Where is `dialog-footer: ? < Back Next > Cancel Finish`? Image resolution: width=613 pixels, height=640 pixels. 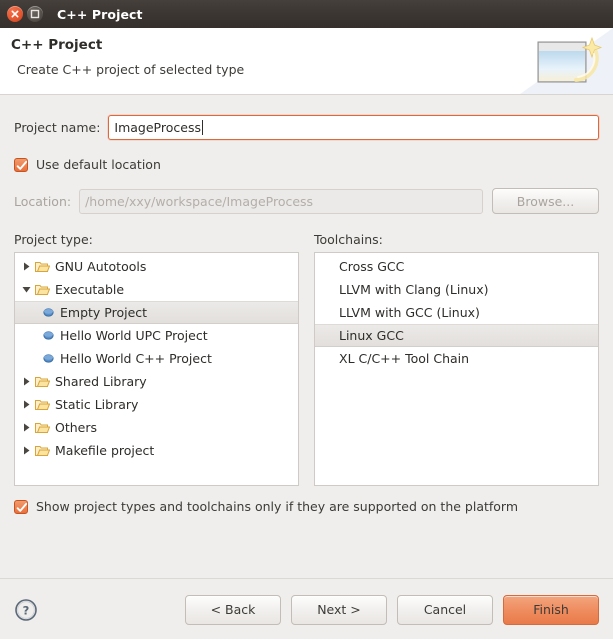 dialog-footer: ? < Back Next > Cancel Finish is located at coordinates (306, 609).